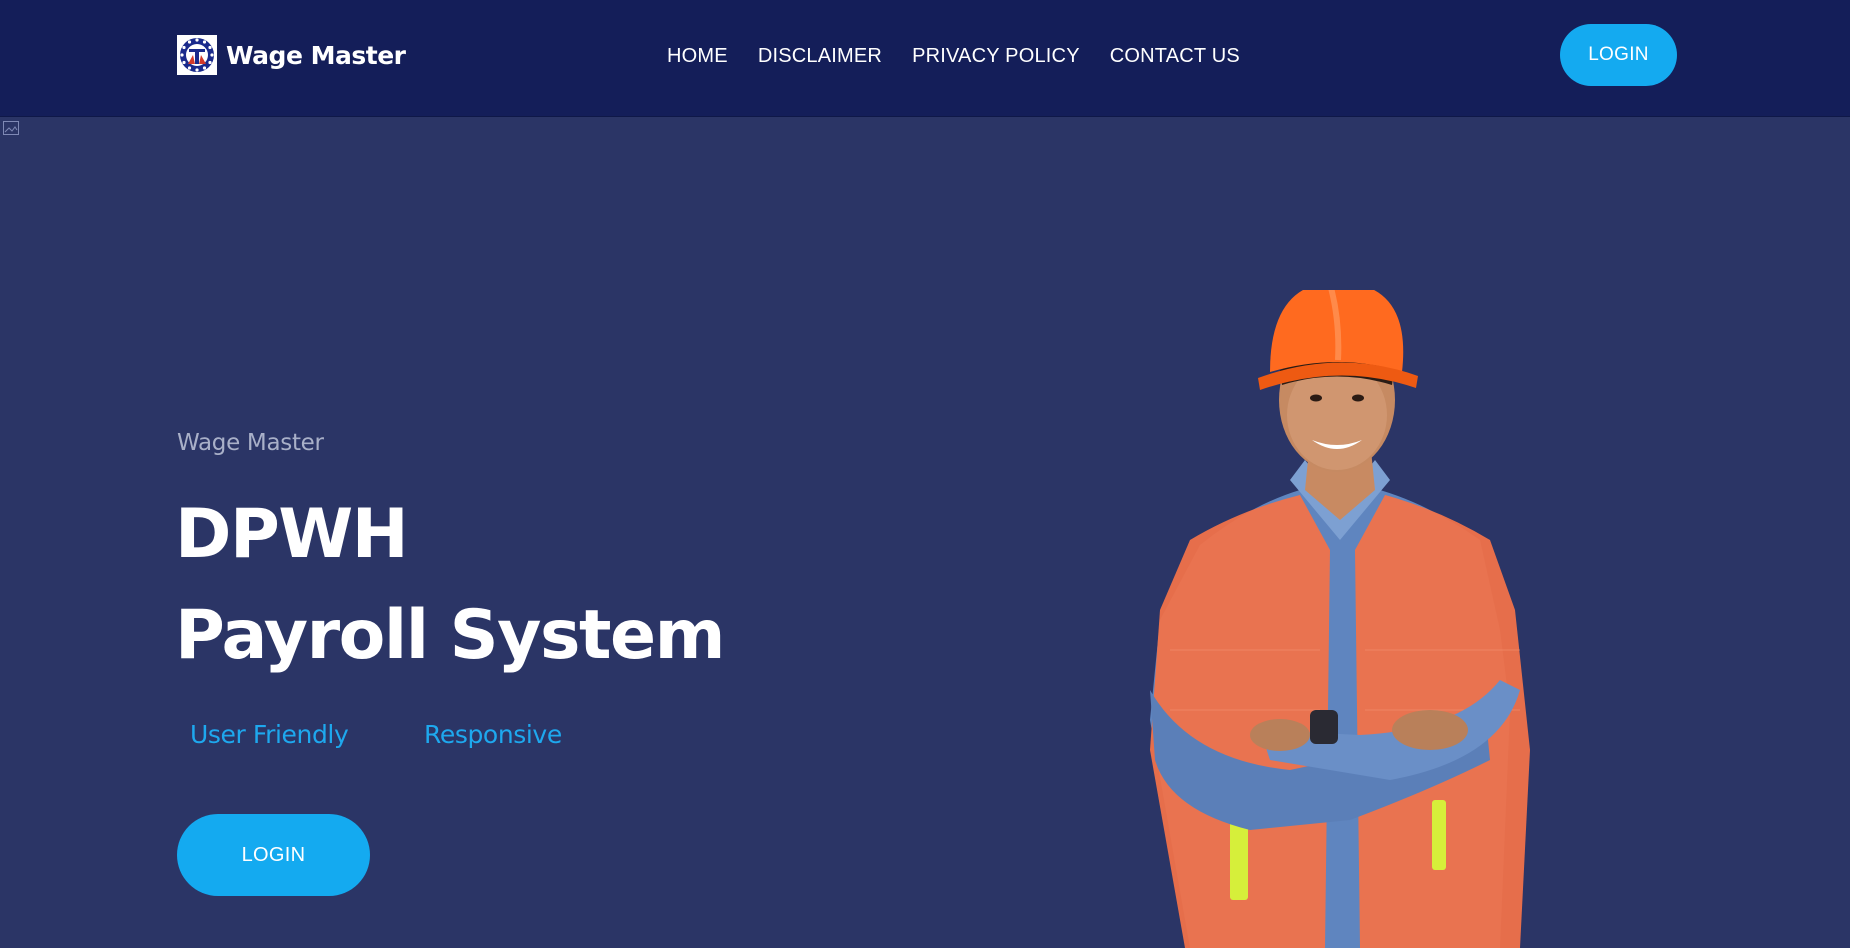  Describe the element at coordinates (1175, 56) in the screenshot. I see `nav-contact-us-link: CONTACT US` at that location.